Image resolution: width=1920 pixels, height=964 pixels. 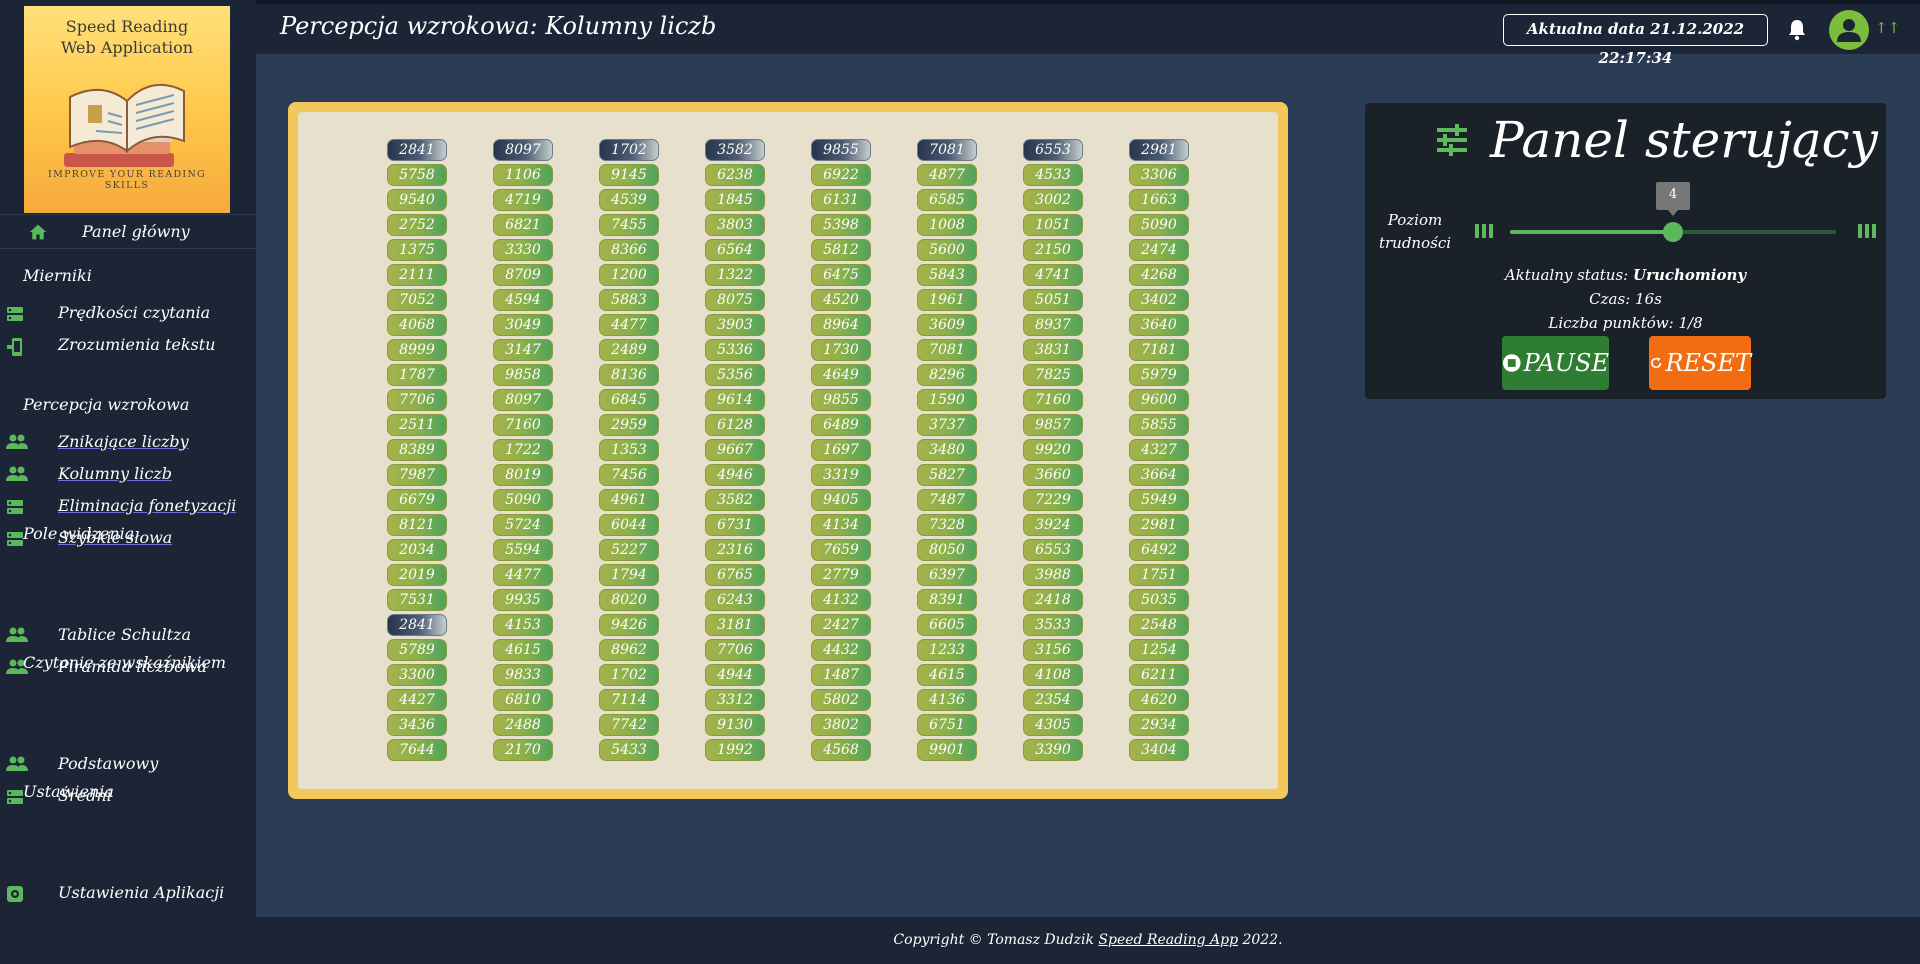 I want to click on number-cell: 2779, so click(x=841, y=575).